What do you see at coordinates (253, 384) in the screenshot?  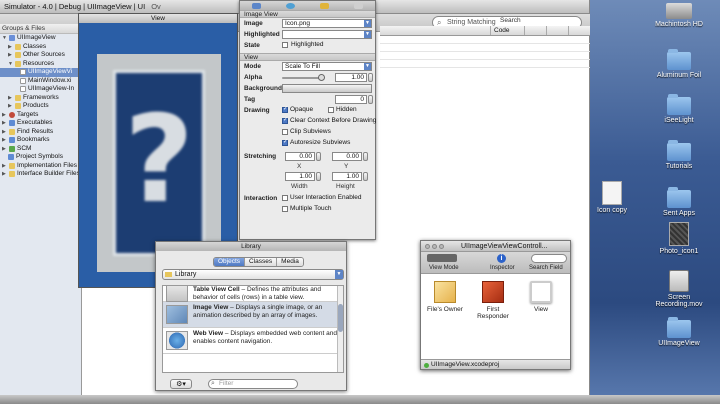 I see `library-filter-input: ⌕ Filter` at bounding box center [253, 384].